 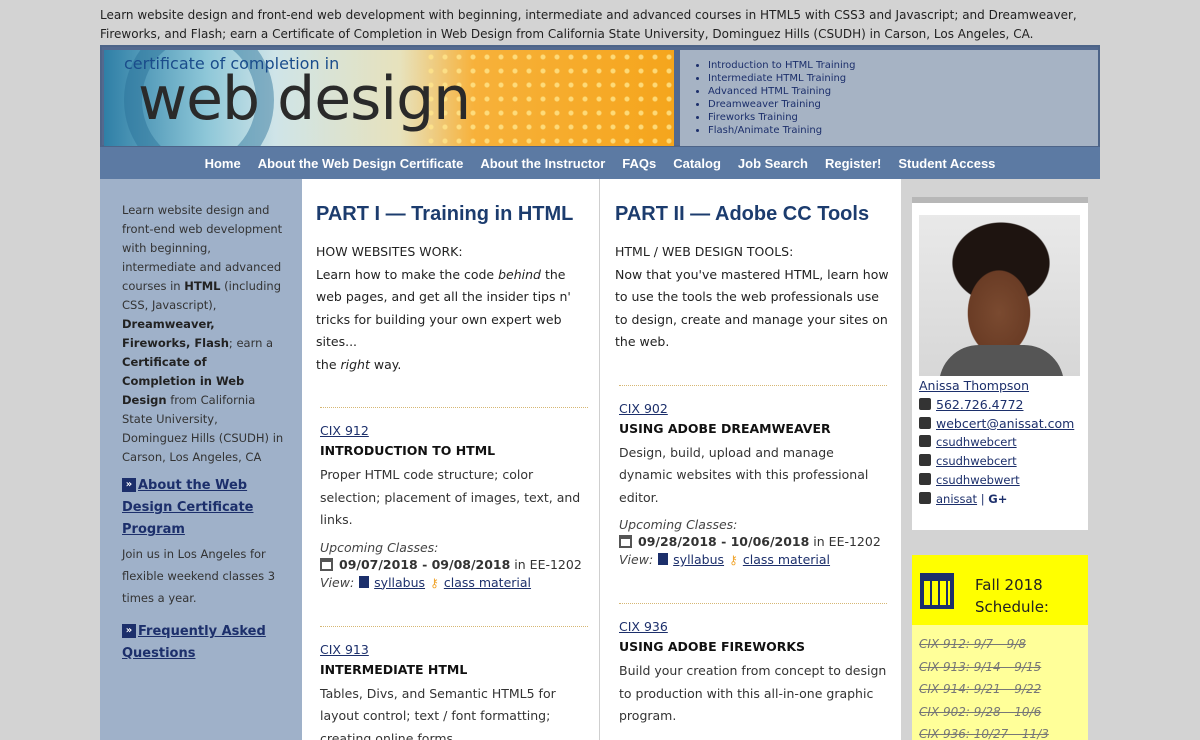 What do you see at coordinates (445, 214) in the screenshot?
I see `part1-heading: PART I — Training in HTML` at bounding box center [445, 214].